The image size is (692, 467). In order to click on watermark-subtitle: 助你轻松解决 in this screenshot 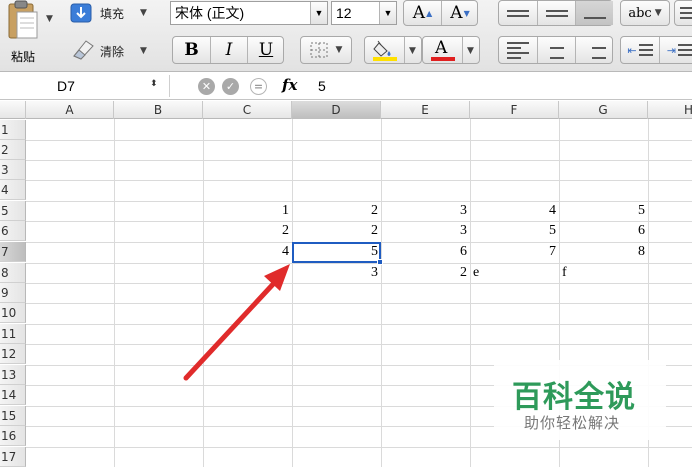, I will do `click(572, 423)`.